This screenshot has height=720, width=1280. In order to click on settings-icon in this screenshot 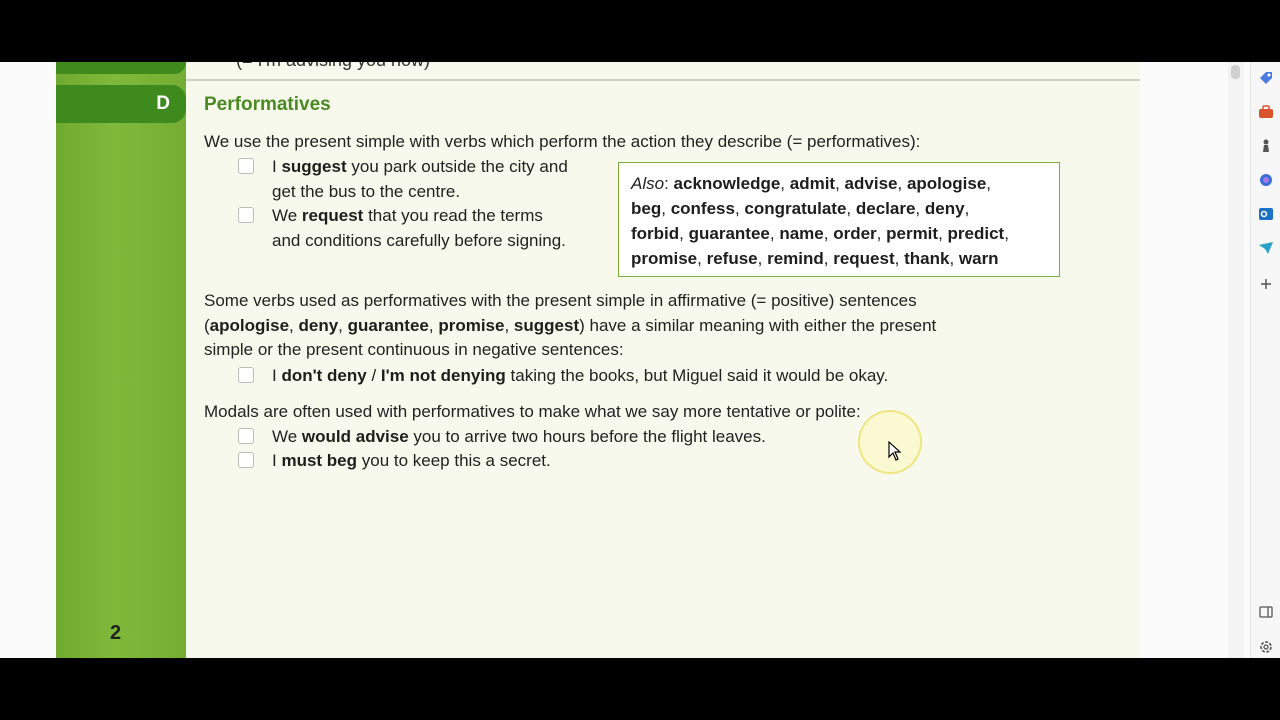, I will do `click(1266, 647)`.